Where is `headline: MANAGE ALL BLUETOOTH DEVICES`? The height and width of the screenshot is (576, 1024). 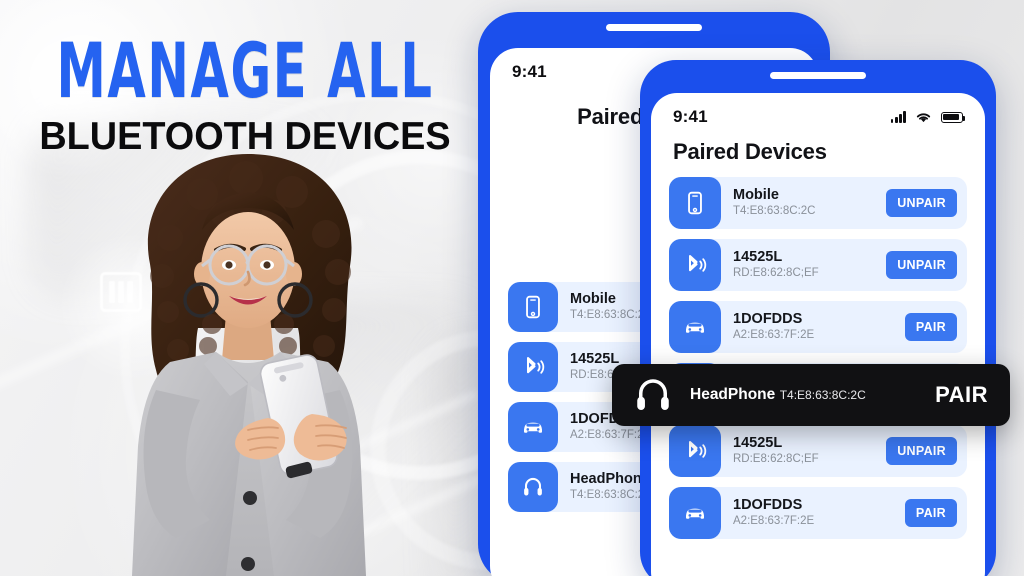 headline: MANAGE ALL BLUETOOTH DEVICES is located at coordinates (245, 91).